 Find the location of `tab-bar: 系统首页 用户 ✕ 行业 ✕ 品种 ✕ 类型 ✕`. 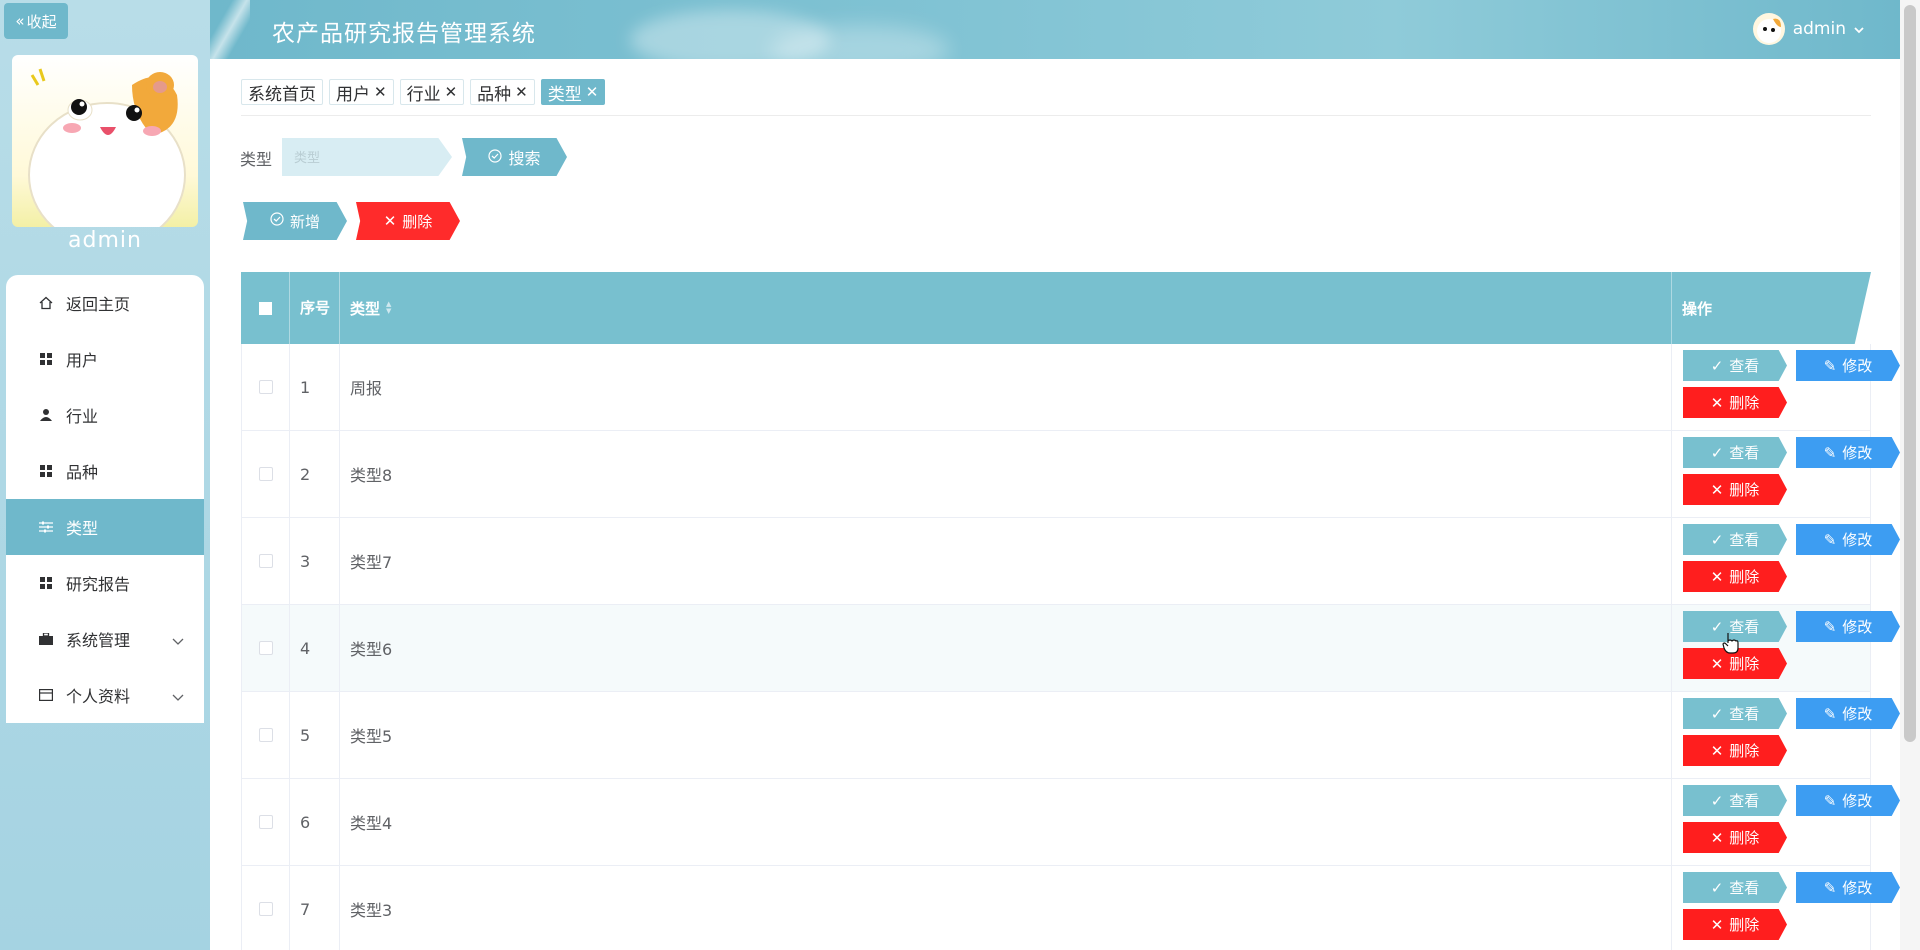

tab-bar: 系统首页 用户 ✕ 行业 ✕ 品种 ✕ 类型 ✕ is located at coordinates (423, 92).